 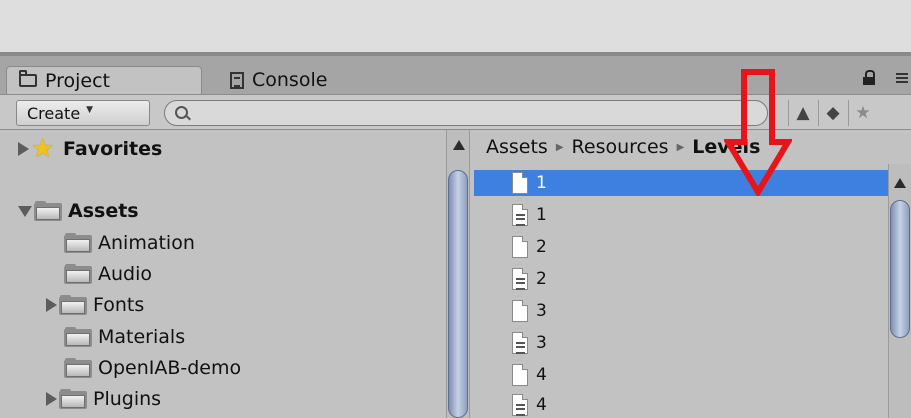 What do you see at coordinates (896, 77) in the screenshot?
I see `panel-menu-icon` at bounding box center [896, 77].